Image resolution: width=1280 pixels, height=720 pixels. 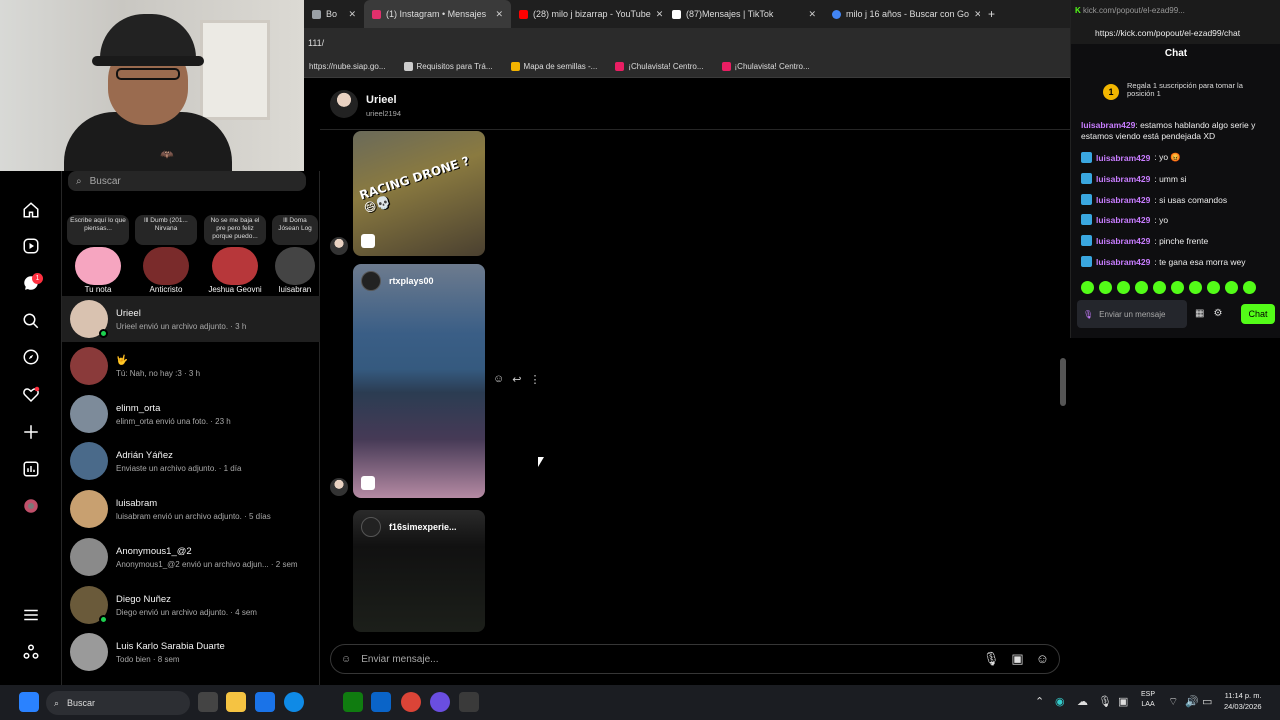 I want to click on profile-avatar-icon, so click(x=31, y=506).